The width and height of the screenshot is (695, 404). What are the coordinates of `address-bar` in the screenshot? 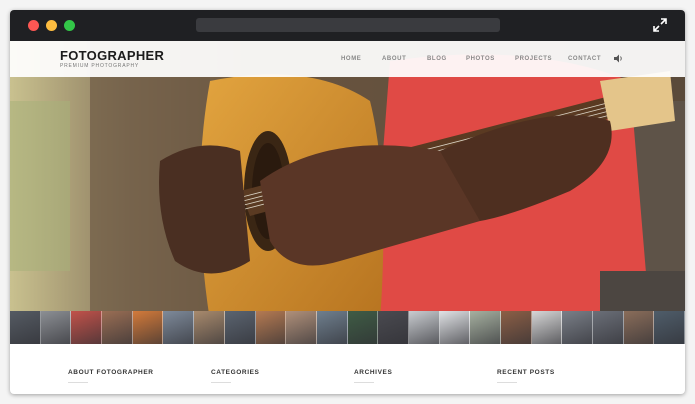 It's located at (348, 25).